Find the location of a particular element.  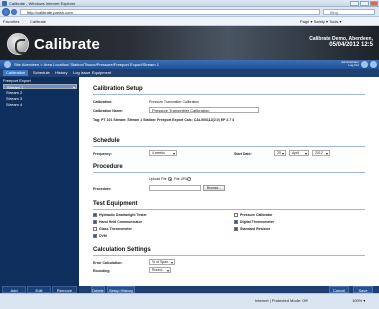

search-input: Bing is located at coordinates (349, 12).